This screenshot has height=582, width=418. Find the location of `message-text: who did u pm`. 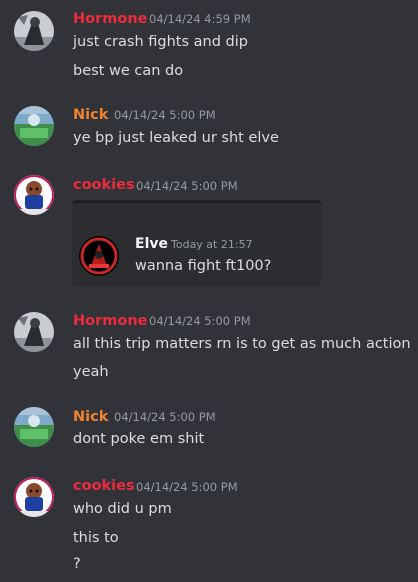

message-text: who did u pm is located at coordinates (122, 509).